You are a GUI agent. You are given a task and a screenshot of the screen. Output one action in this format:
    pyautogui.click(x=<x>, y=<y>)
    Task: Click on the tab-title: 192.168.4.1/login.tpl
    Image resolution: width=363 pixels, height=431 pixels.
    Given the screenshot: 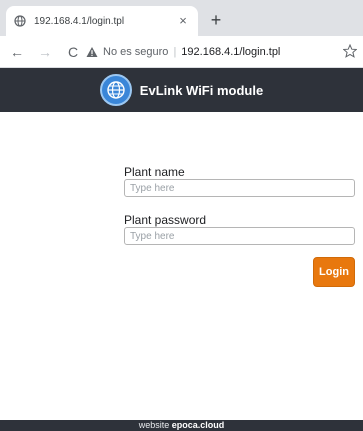 What is the action you would take?
    pyautogui.click(x=79, y=21)
    